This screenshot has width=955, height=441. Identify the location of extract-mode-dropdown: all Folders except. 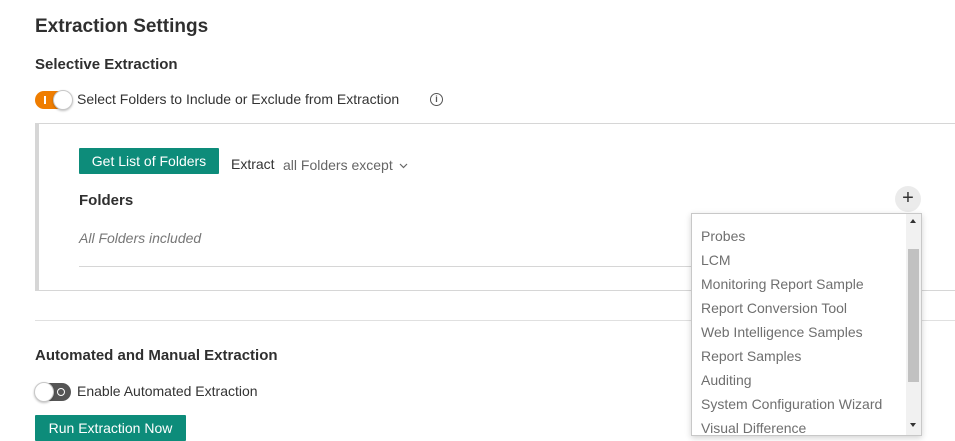
(345, 165).